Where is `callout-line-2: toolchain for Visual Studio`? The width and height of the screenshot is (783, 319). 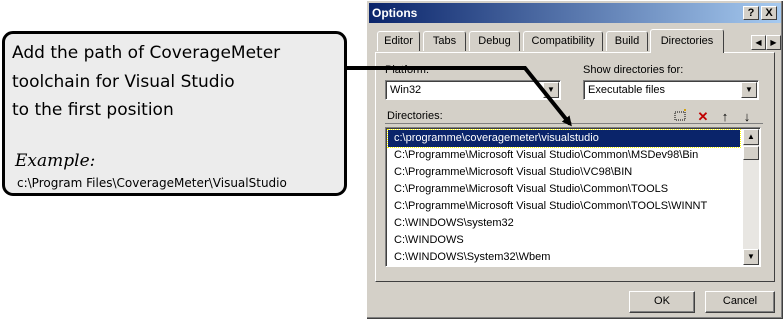 callout-line-2: toolchain for Visual Studio is located at coordinates (123, 82).